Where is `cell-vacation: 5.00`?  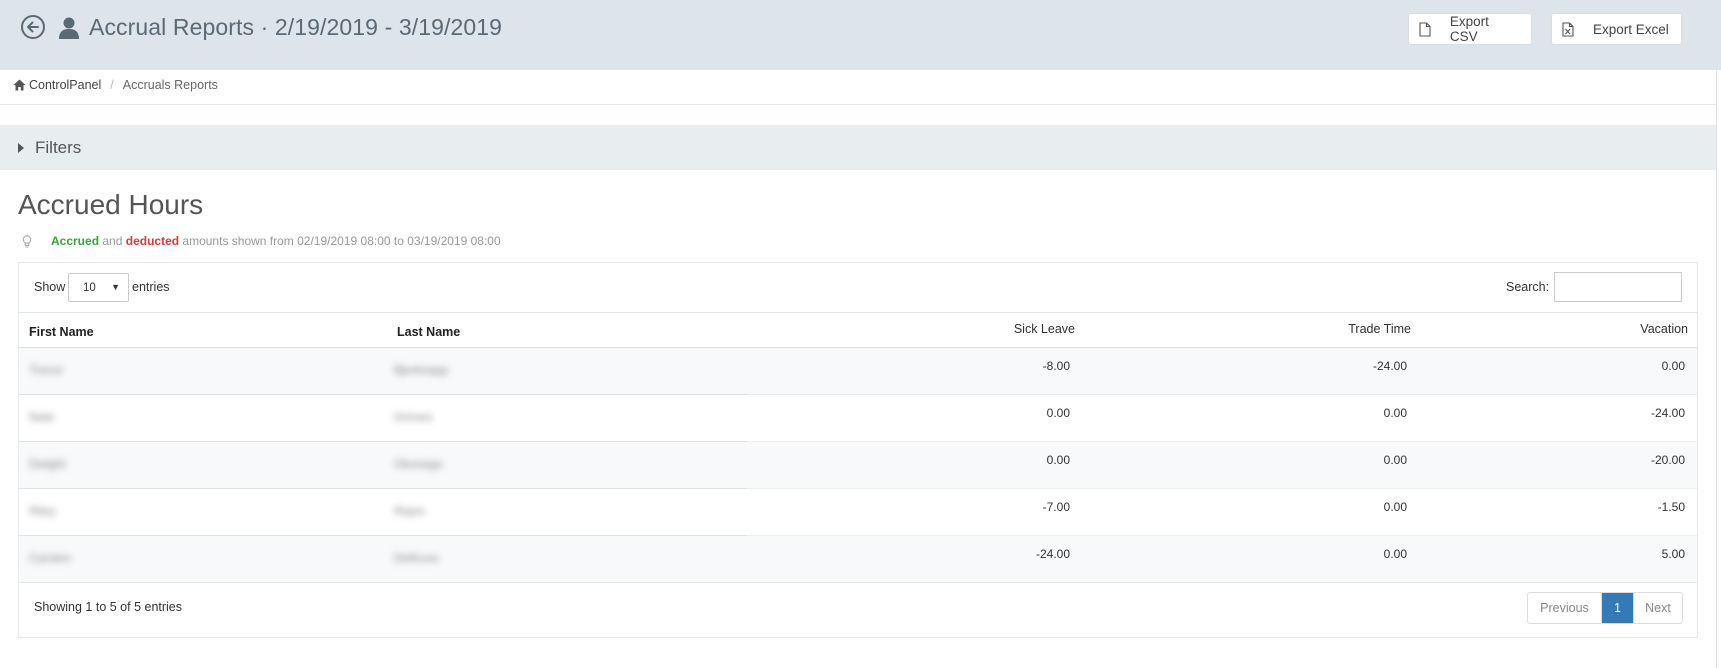 cell-vacation: 5.00 is located at coordinates (1673, 554).